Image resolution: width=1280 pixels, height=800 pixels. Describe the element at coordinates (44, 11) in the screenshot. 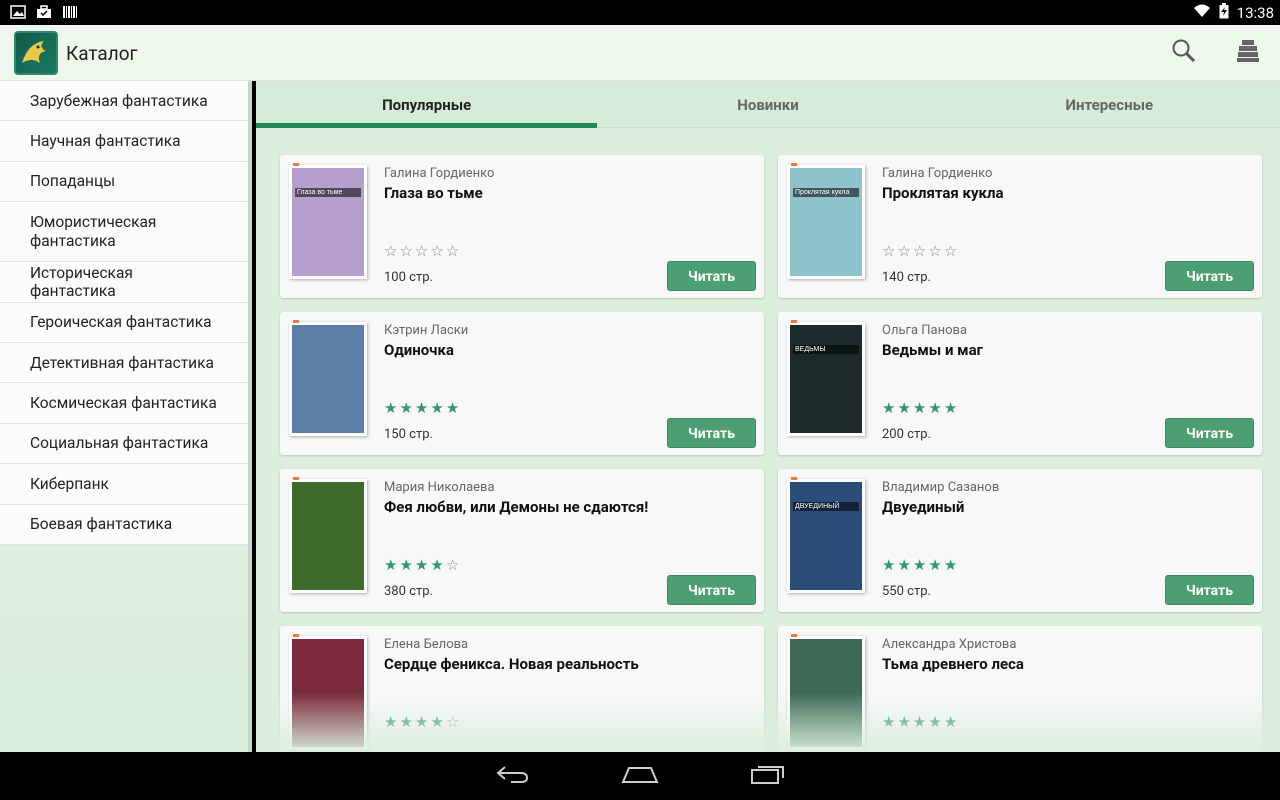

I see `briefcase-icon` at that location.